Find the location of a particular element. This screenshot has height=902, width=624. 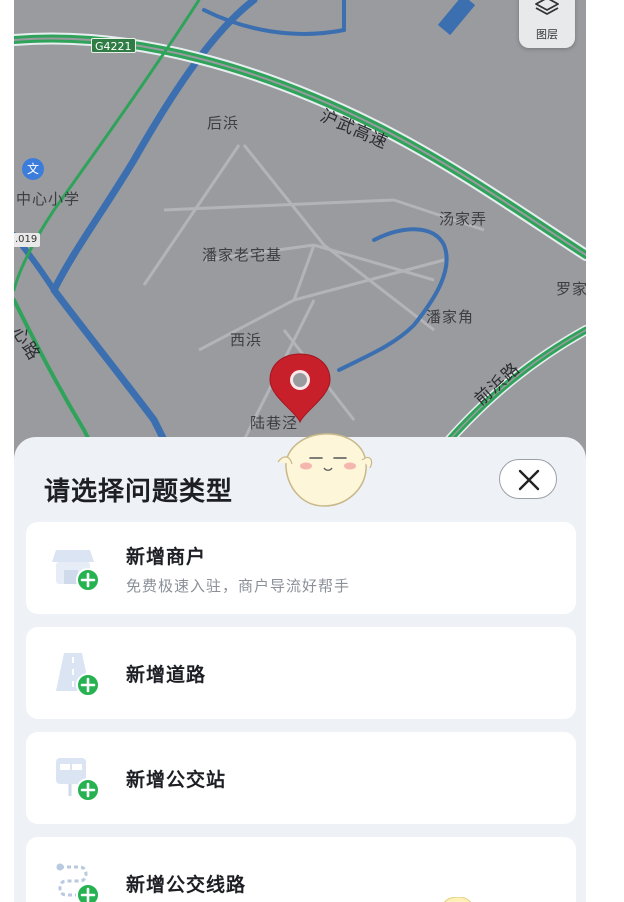

school-poi-icon: 文 is located at coordinates (33, 169).